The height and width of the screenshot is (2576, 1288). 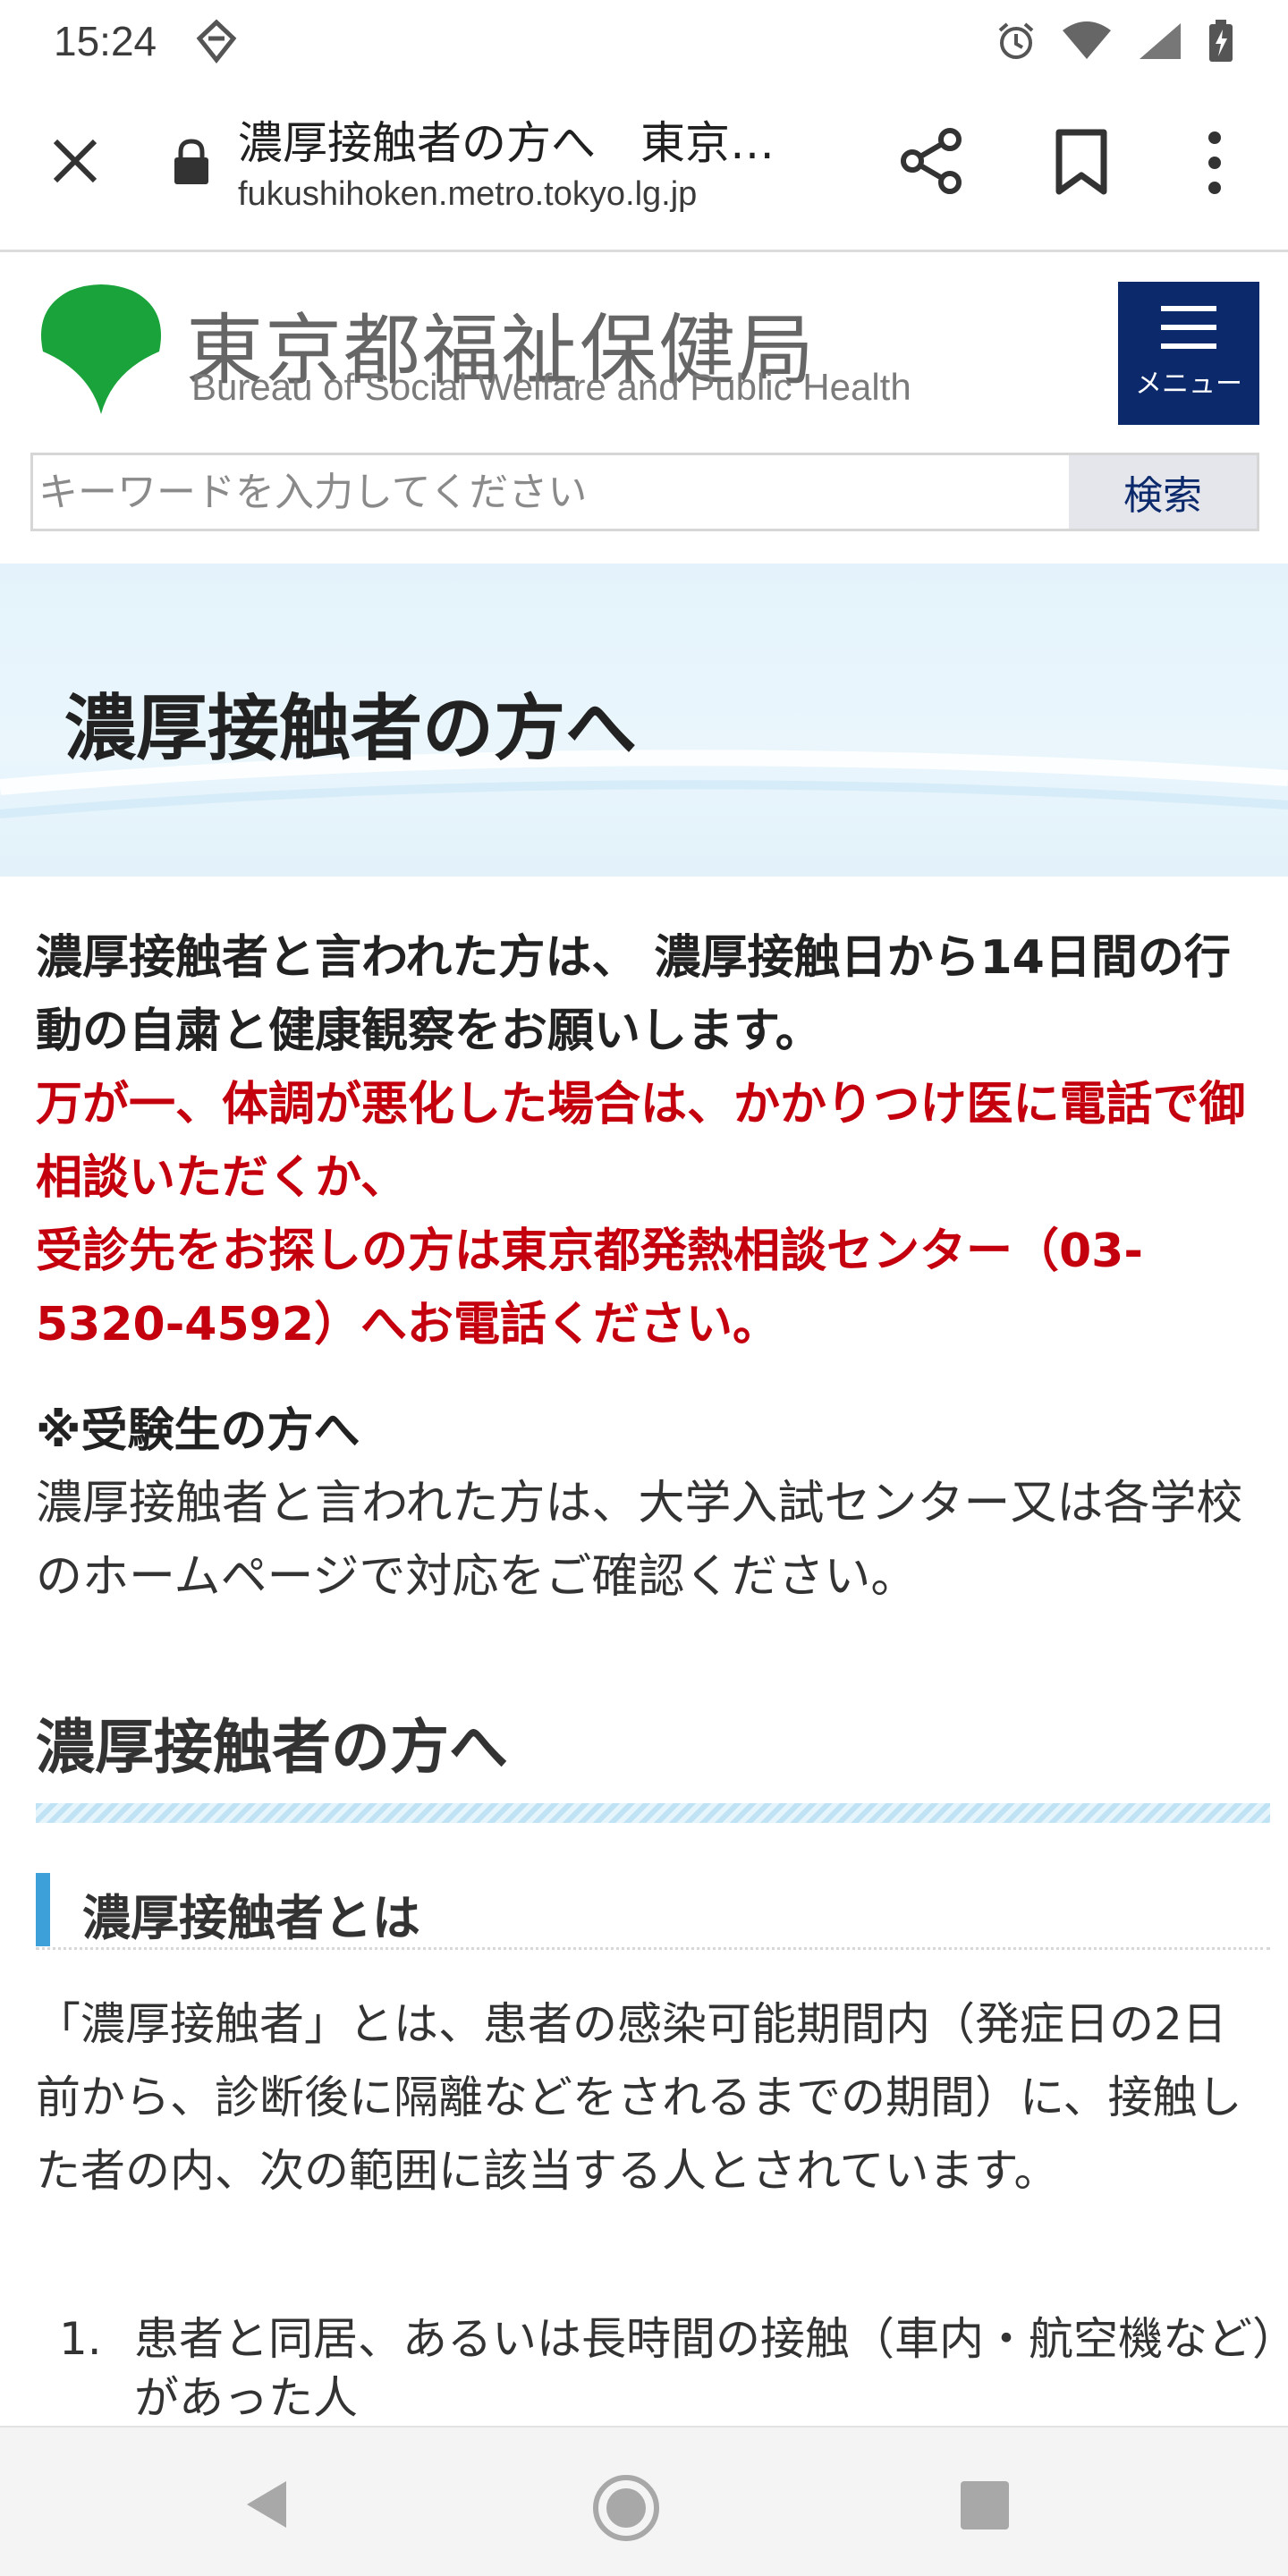 What do you see at coordinates (272, 1747) in the screenshot?
I see `section-heading: 濃厚接触者の方へ` at bounding box center [272, 1747].